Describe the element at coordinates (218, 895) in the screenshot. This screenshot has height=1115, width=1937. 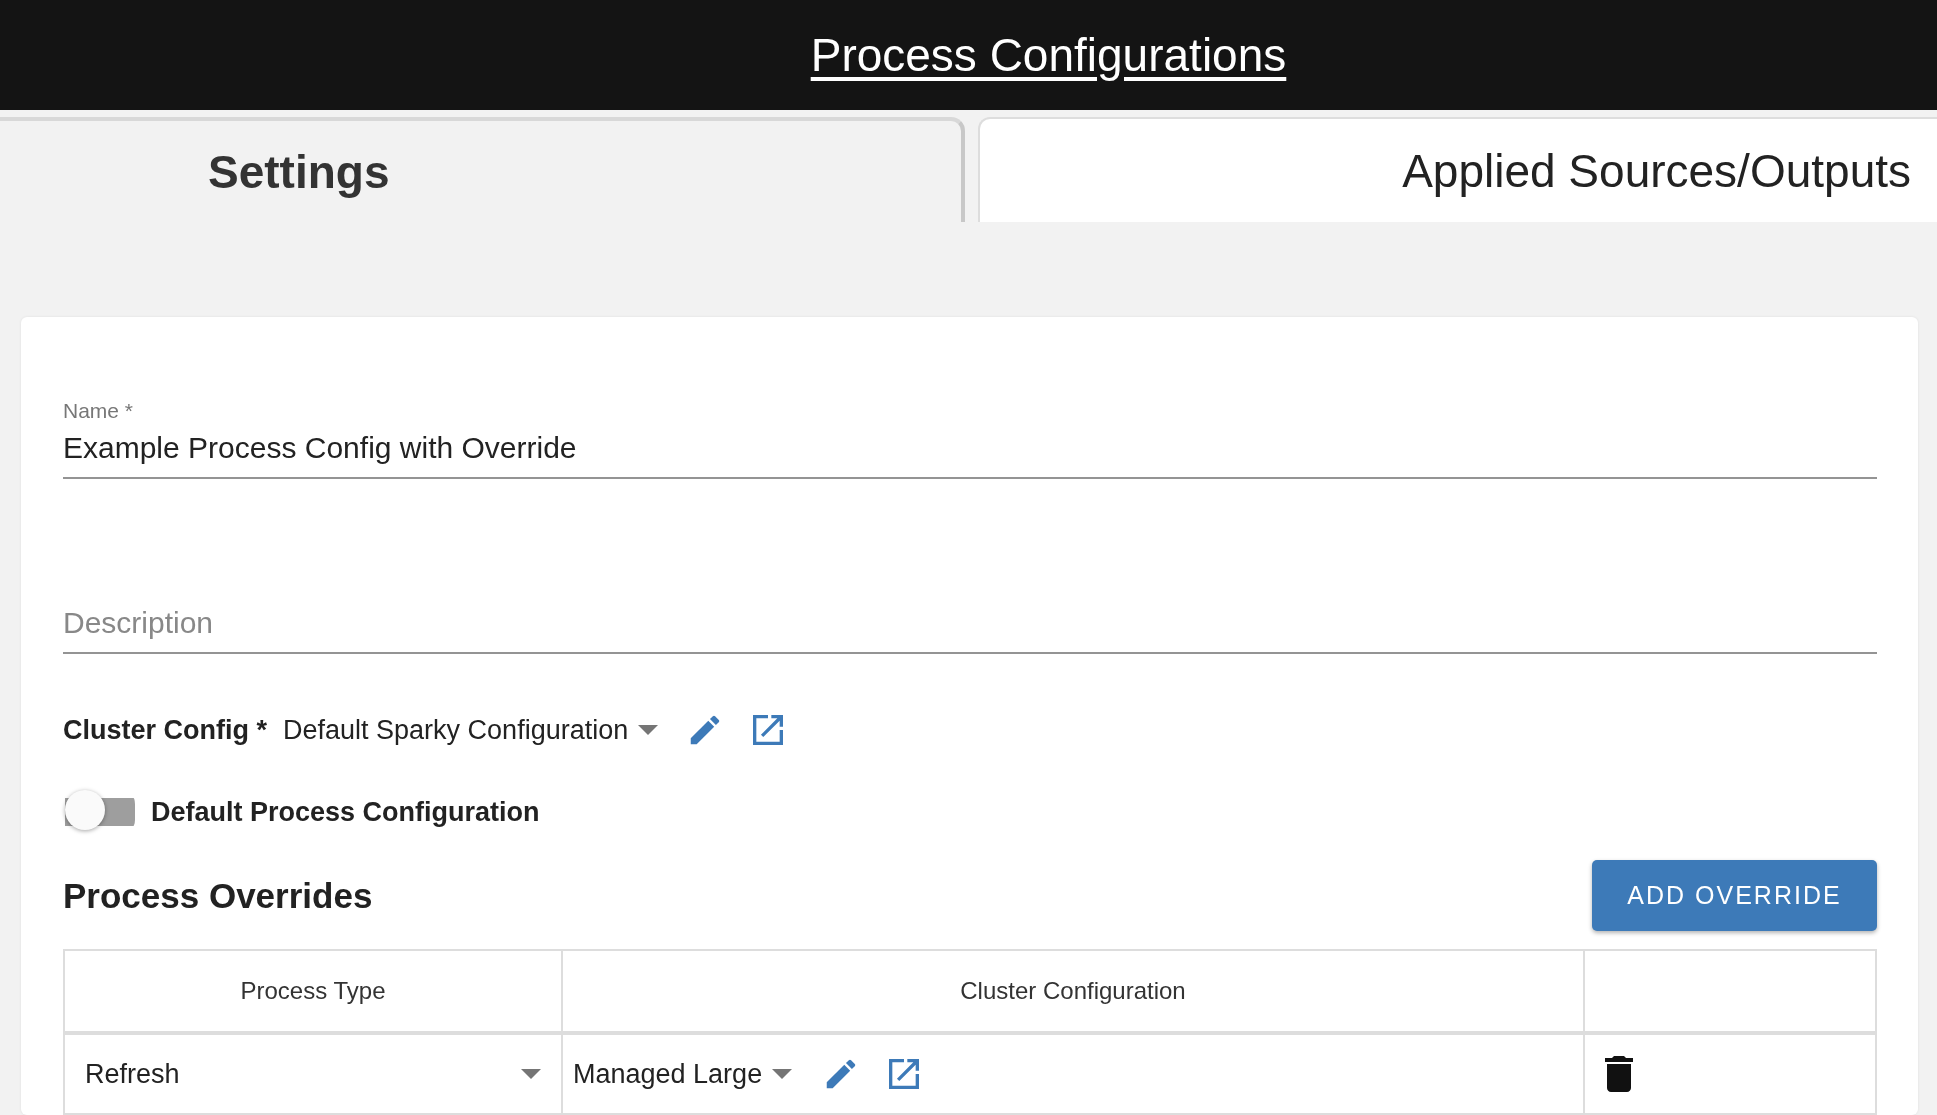
I see `section-heading: Process Overrides` at that location.